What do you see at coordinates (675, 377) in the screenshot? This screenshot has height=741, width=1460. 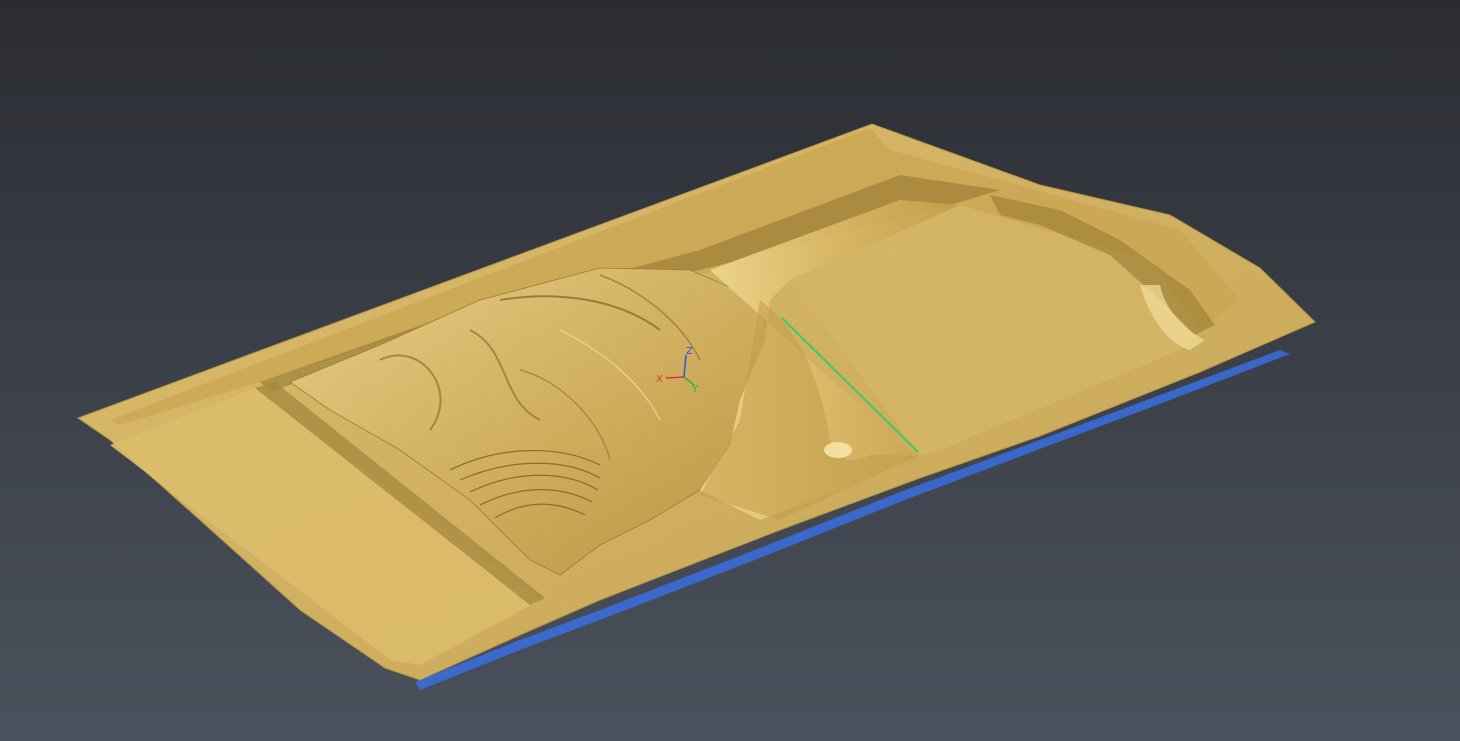 I see `x-axis-line` at bounding box center [675, 377].